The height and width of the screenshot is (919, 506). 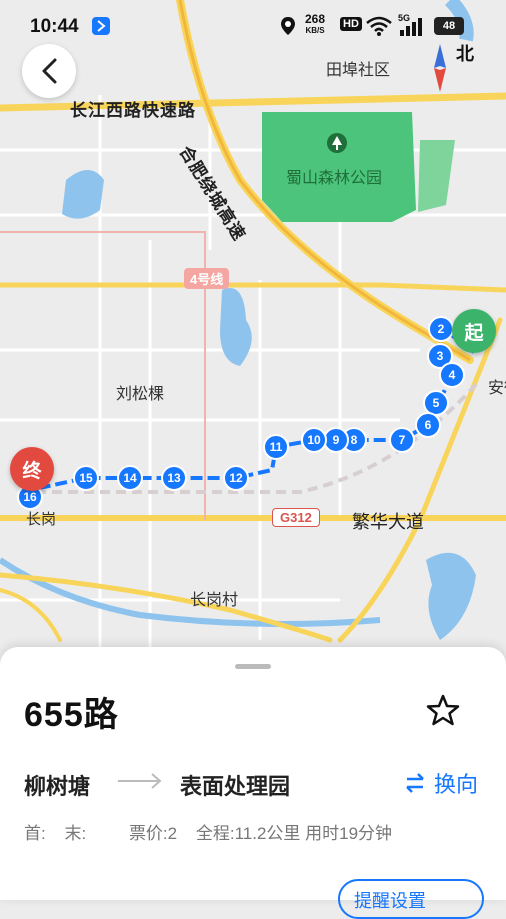 What do you see at coordinates (253, 666) in the screenshot?
I see `sheet-drag-handle` at bounding box center [253, 666].